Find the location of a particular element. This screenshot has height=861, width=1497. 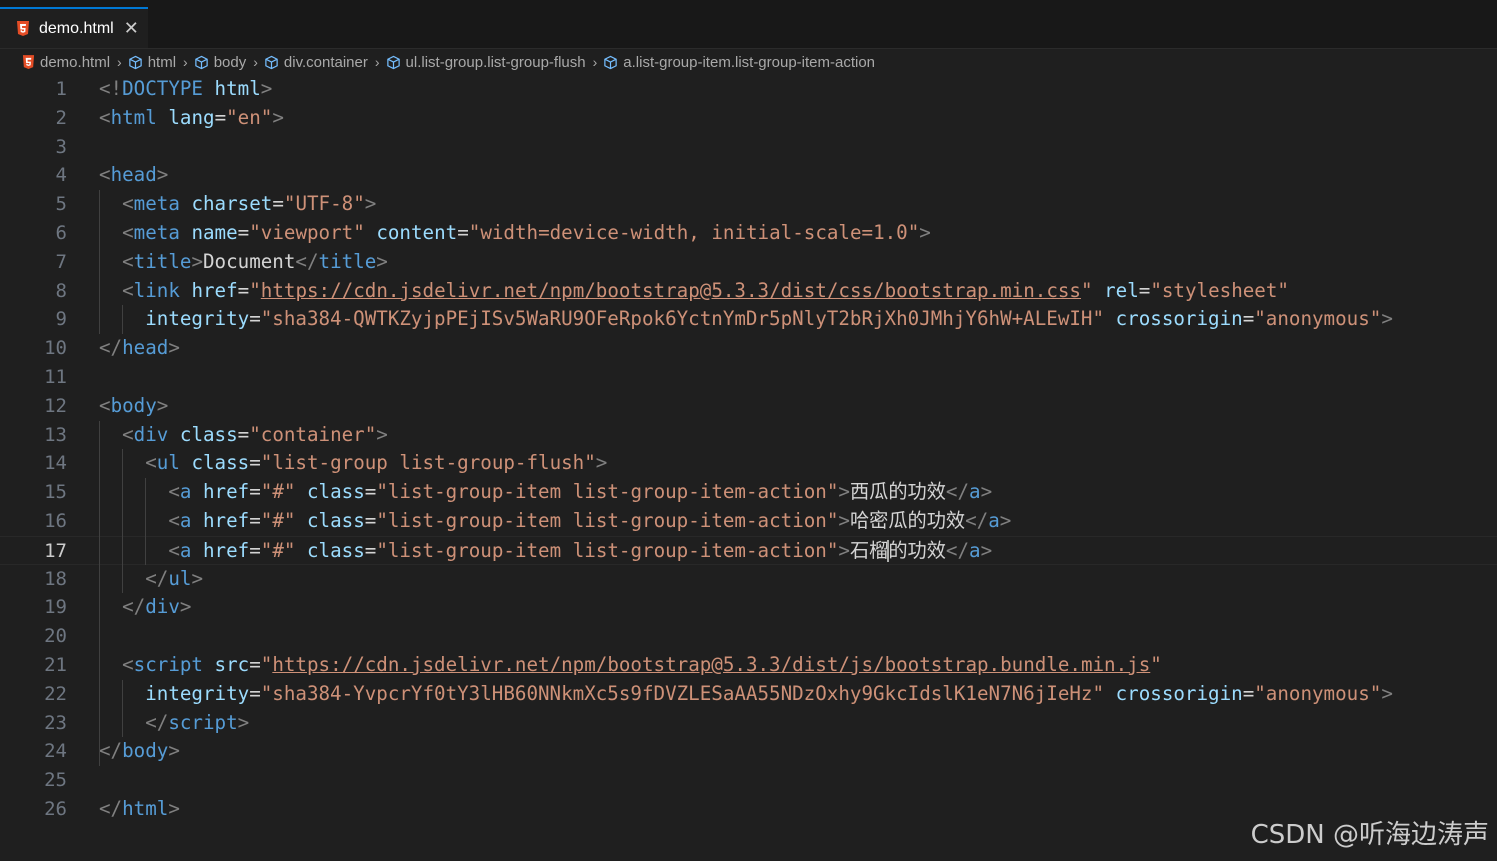

code-token: "anonymous" is located at coordinates (1318, 693).